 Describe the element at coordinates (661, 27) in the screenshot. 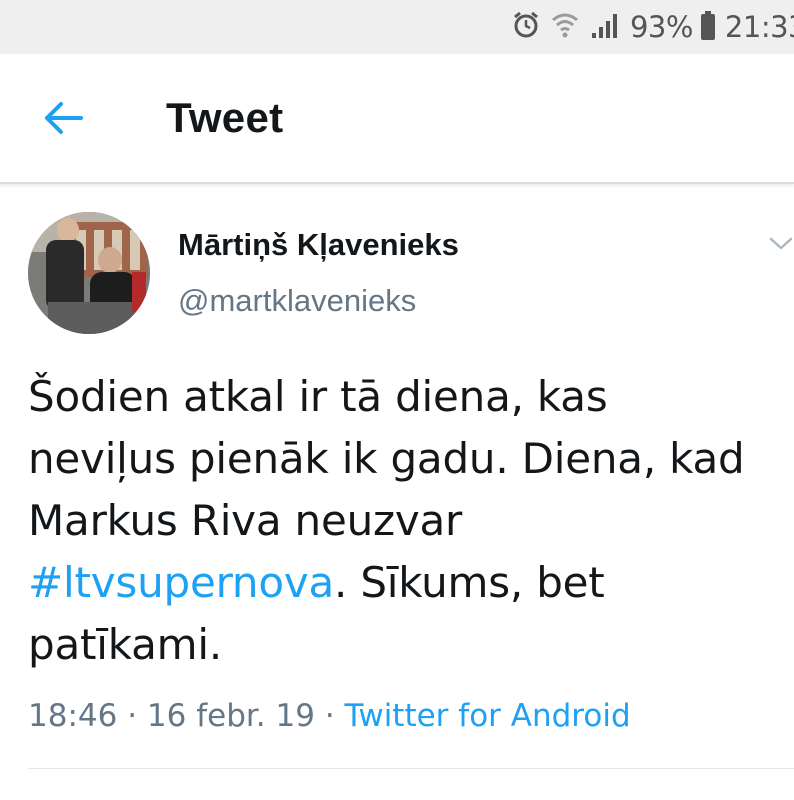

I see `battery-percent: 93%` at that location.